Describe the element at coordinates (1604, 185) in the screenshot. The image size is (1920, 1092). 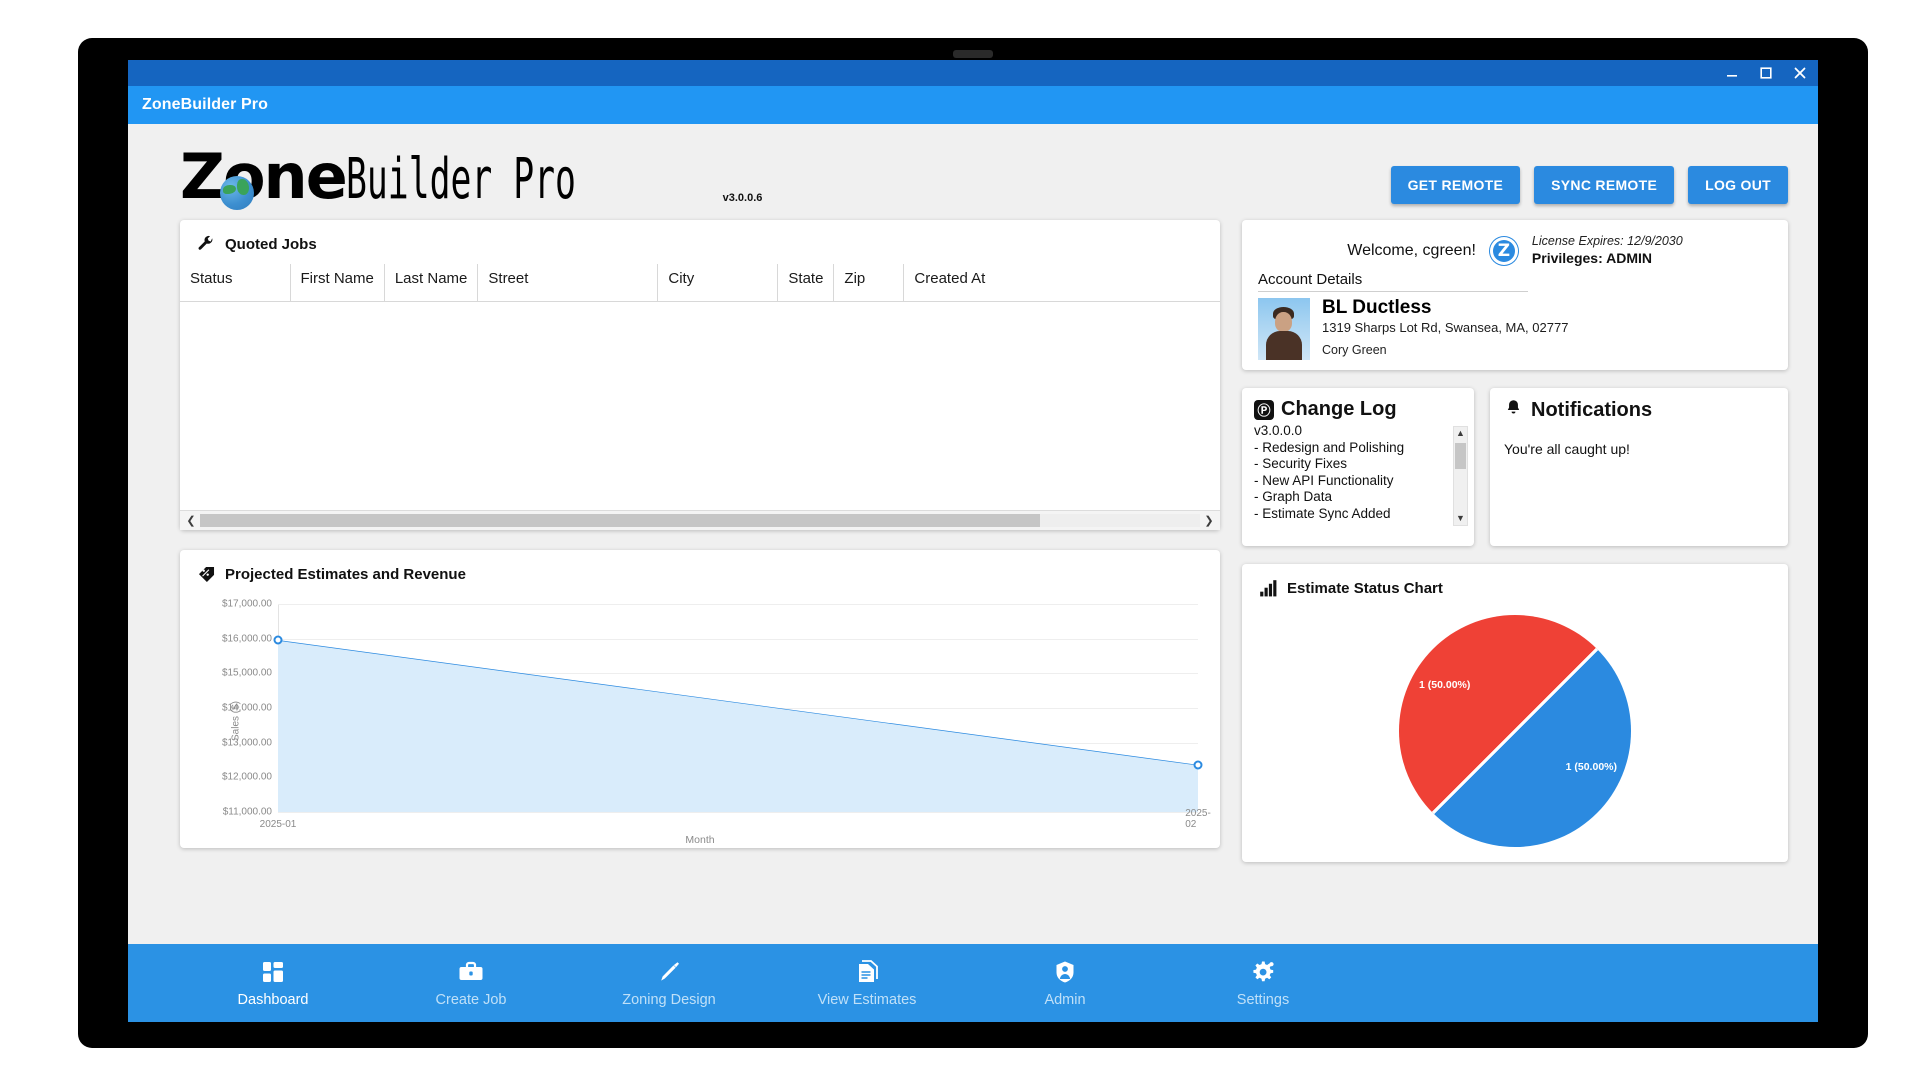
I see `sync-remote-button: SYNC REMOTE` at that location.